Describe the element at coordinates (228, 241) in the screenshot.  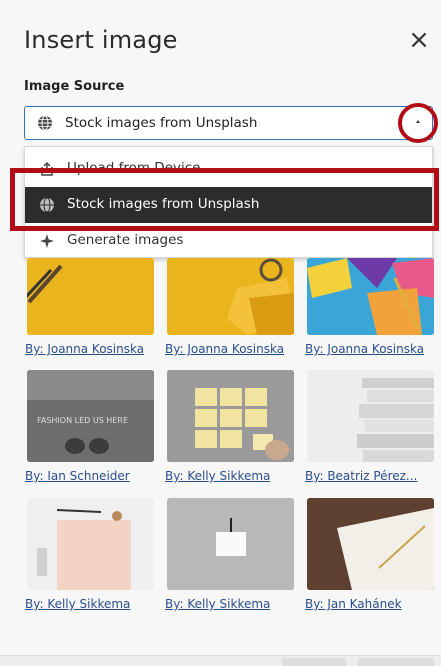
I see `menu-item-generate-images: Generate images` at that location.